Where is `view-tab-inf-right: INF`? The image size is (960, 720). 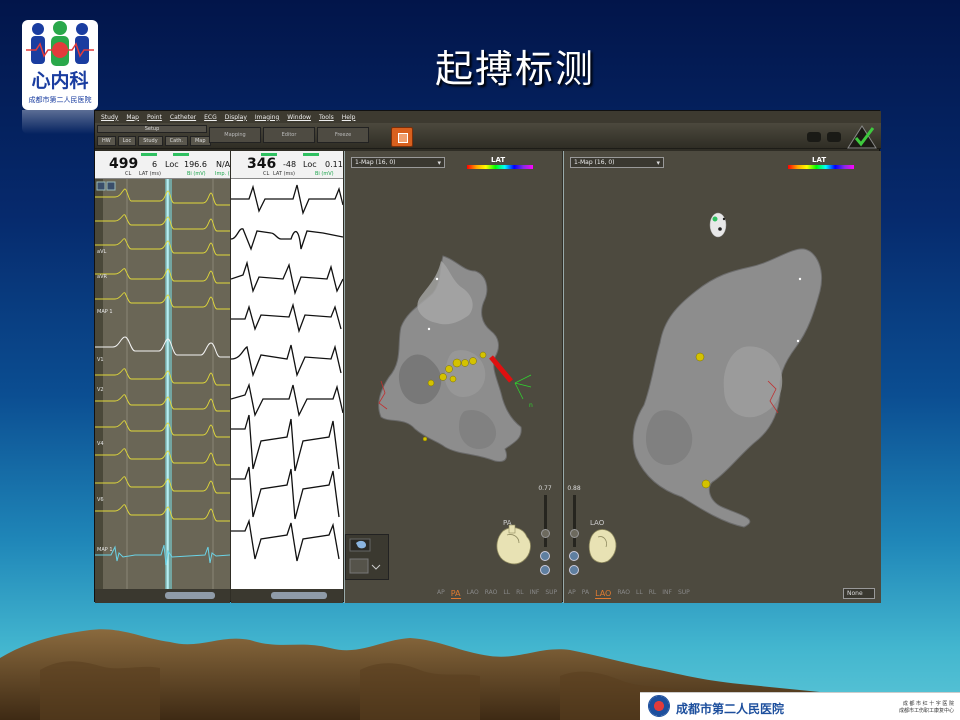
view-tab-inf-right: INF is located at coordinates (667, 594).